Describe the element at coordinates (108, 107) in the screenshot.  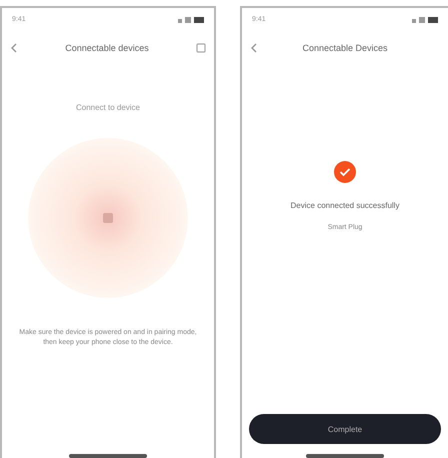
I see `hint-text: Connect to device` at that location.